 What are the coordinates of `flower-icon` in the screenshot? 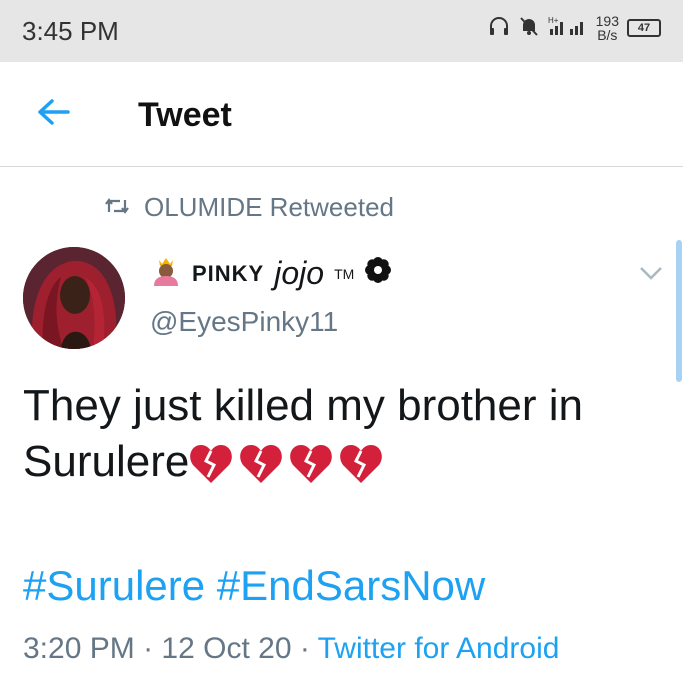 It's located at (378, 273).